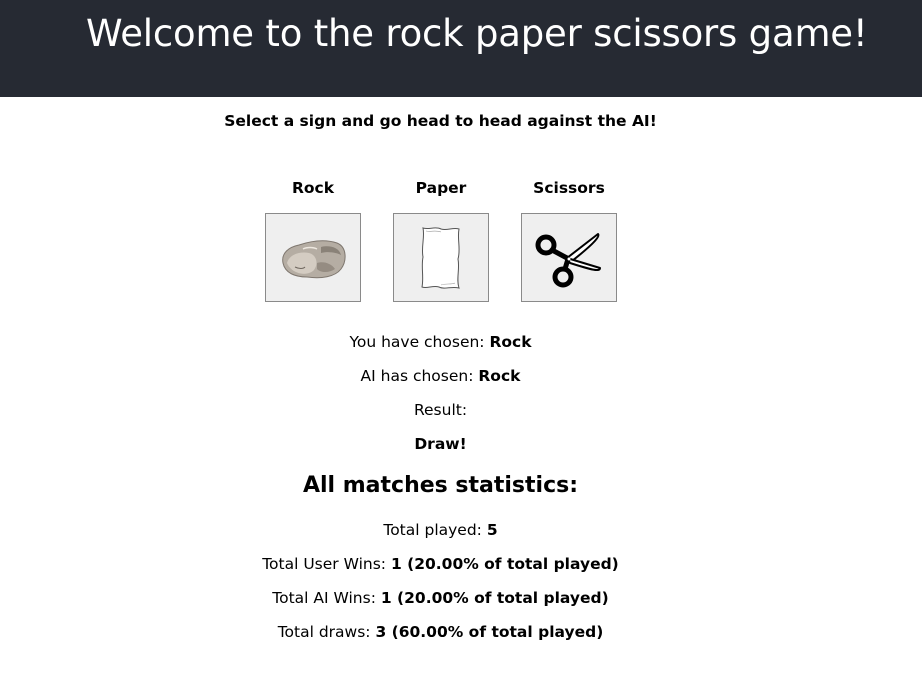 The width and height of the screenshot is (922, 674). I want to click on stat-total-value: 5, so click(492, 530).